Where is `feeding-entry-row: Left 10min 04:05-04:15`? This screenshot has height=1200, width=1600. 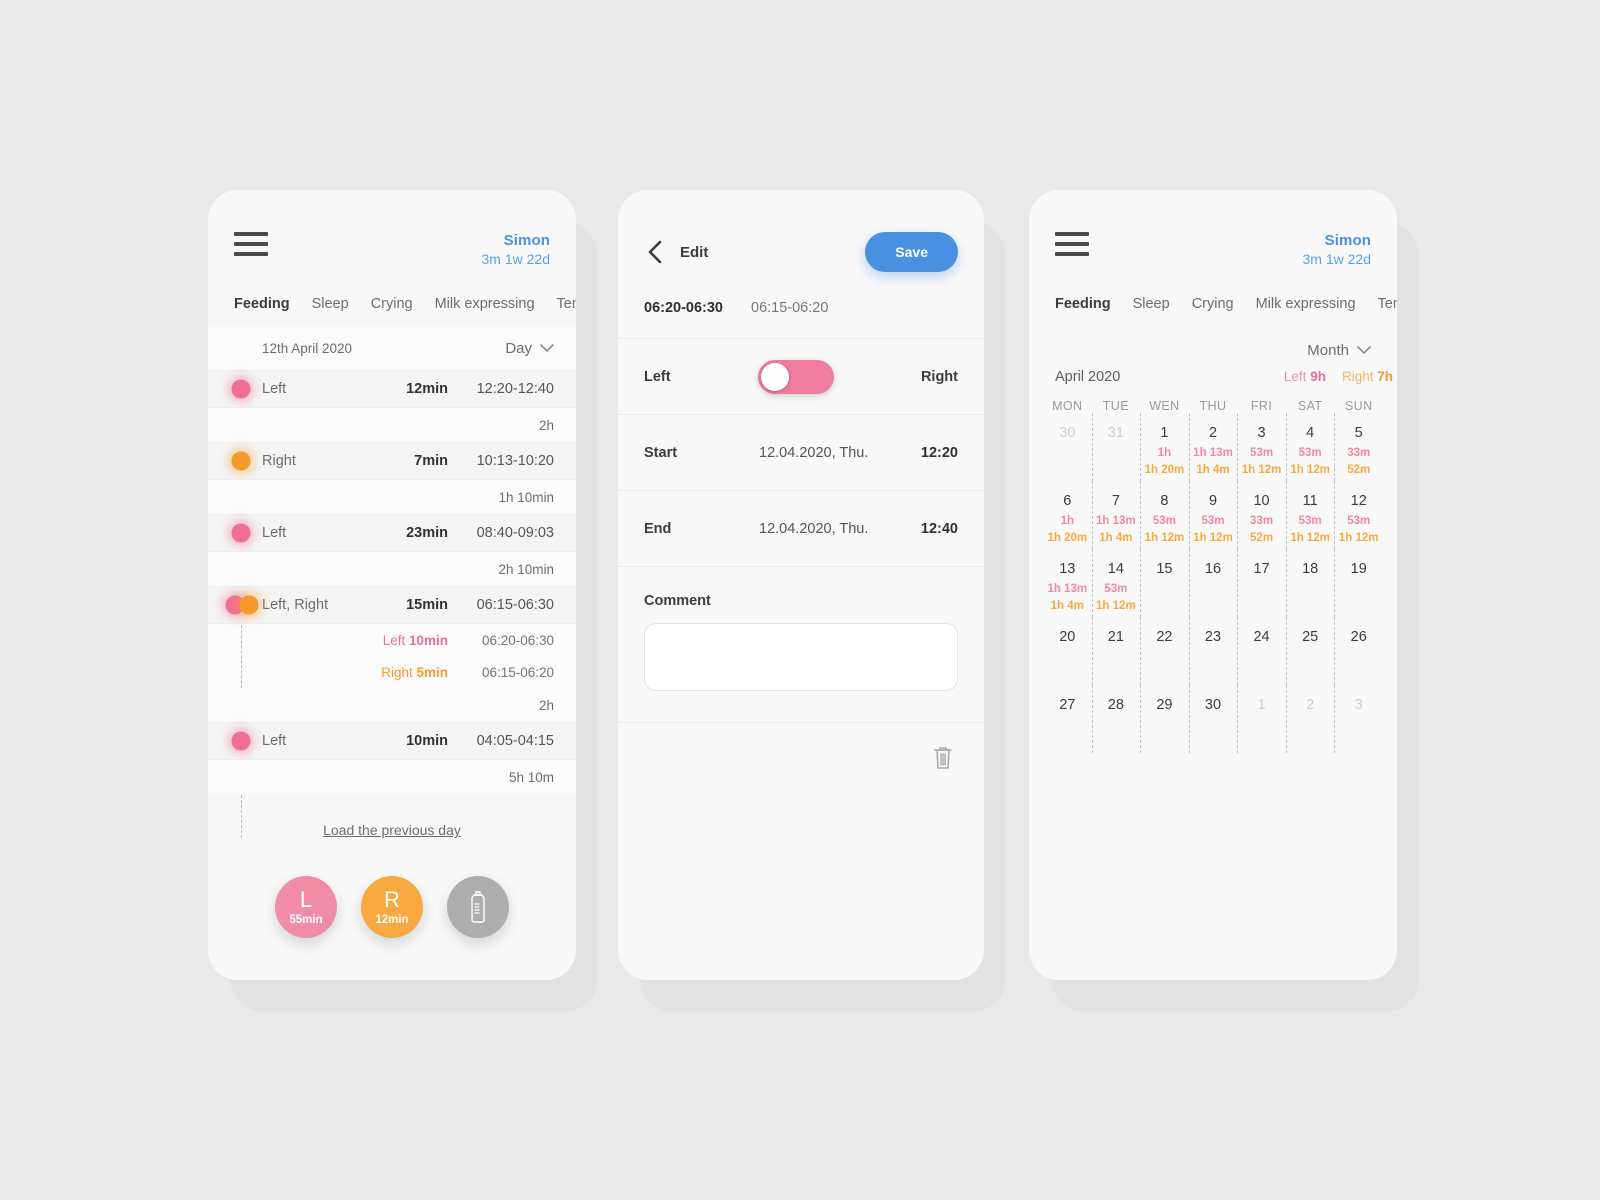 feeding-entry-row: Left 10min 04:05-04:15 is located at coordinates (392, 741).